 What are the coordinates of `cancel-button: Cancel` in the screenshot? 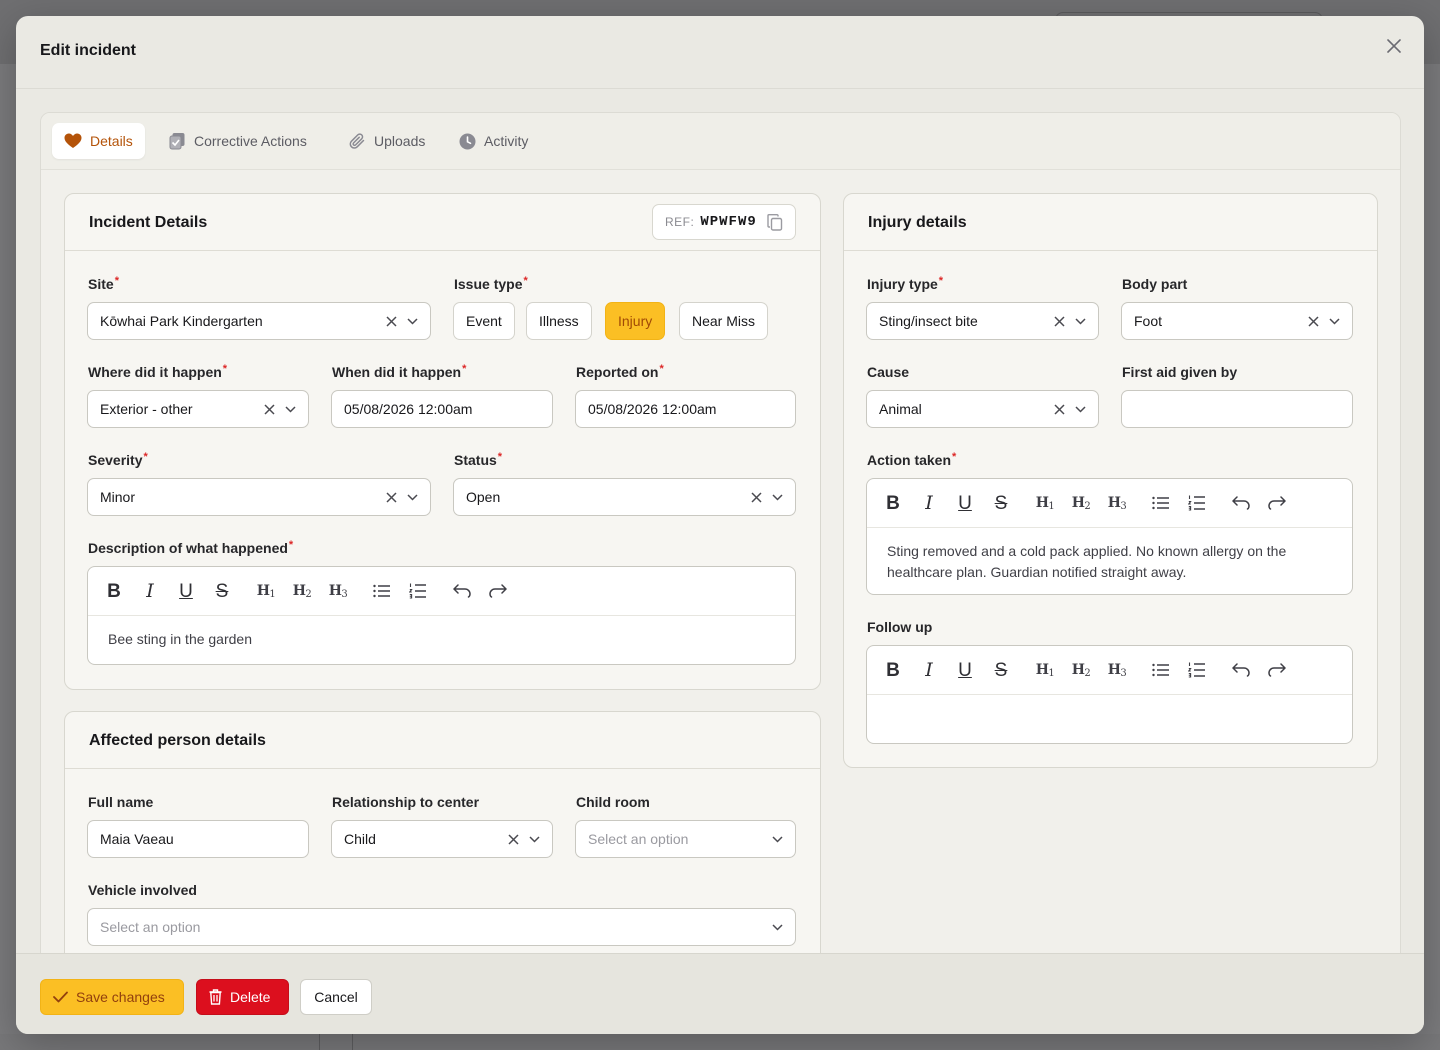 It's located at (336, 997).